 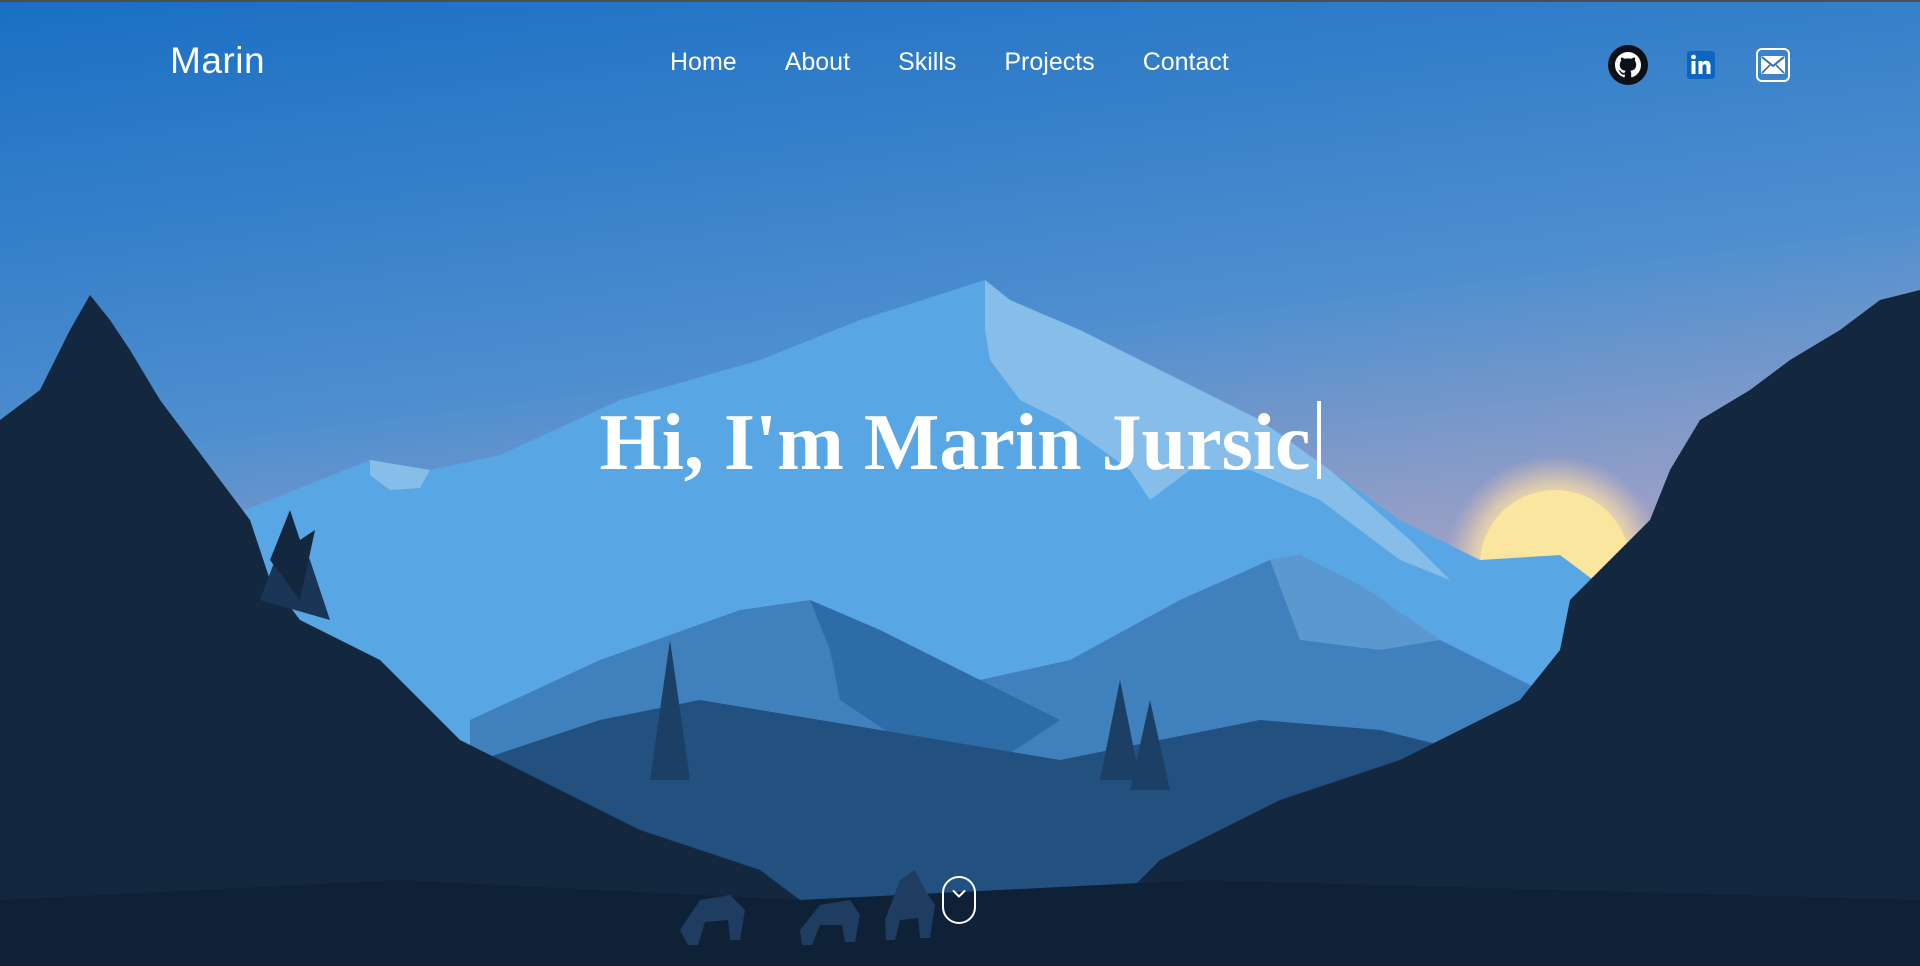 What do you see at coordinates (817, 62) in the screenshot?
I see `nav-link-about: About` at bounding box center [817, 62].